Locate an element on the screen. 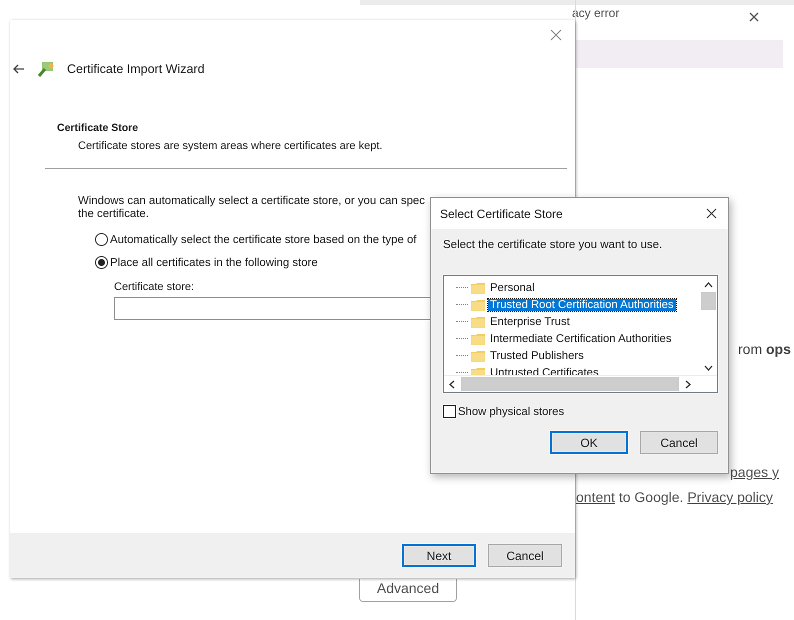 The width and height of the screenshot is (794, 620). horizontal-scrollbar is located at coordinates (580, 383).